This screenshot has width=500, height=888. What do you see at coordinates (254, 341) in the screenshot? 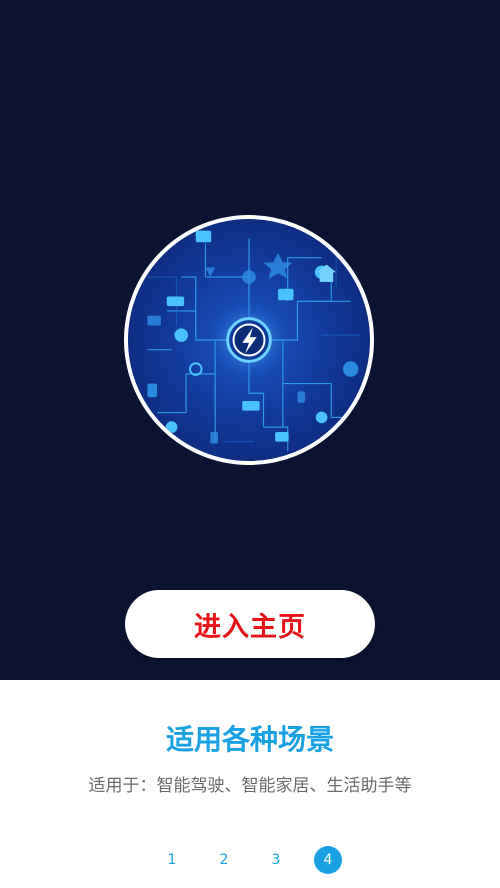
I see `smart-network-icon` at bounding box center [254, 341].